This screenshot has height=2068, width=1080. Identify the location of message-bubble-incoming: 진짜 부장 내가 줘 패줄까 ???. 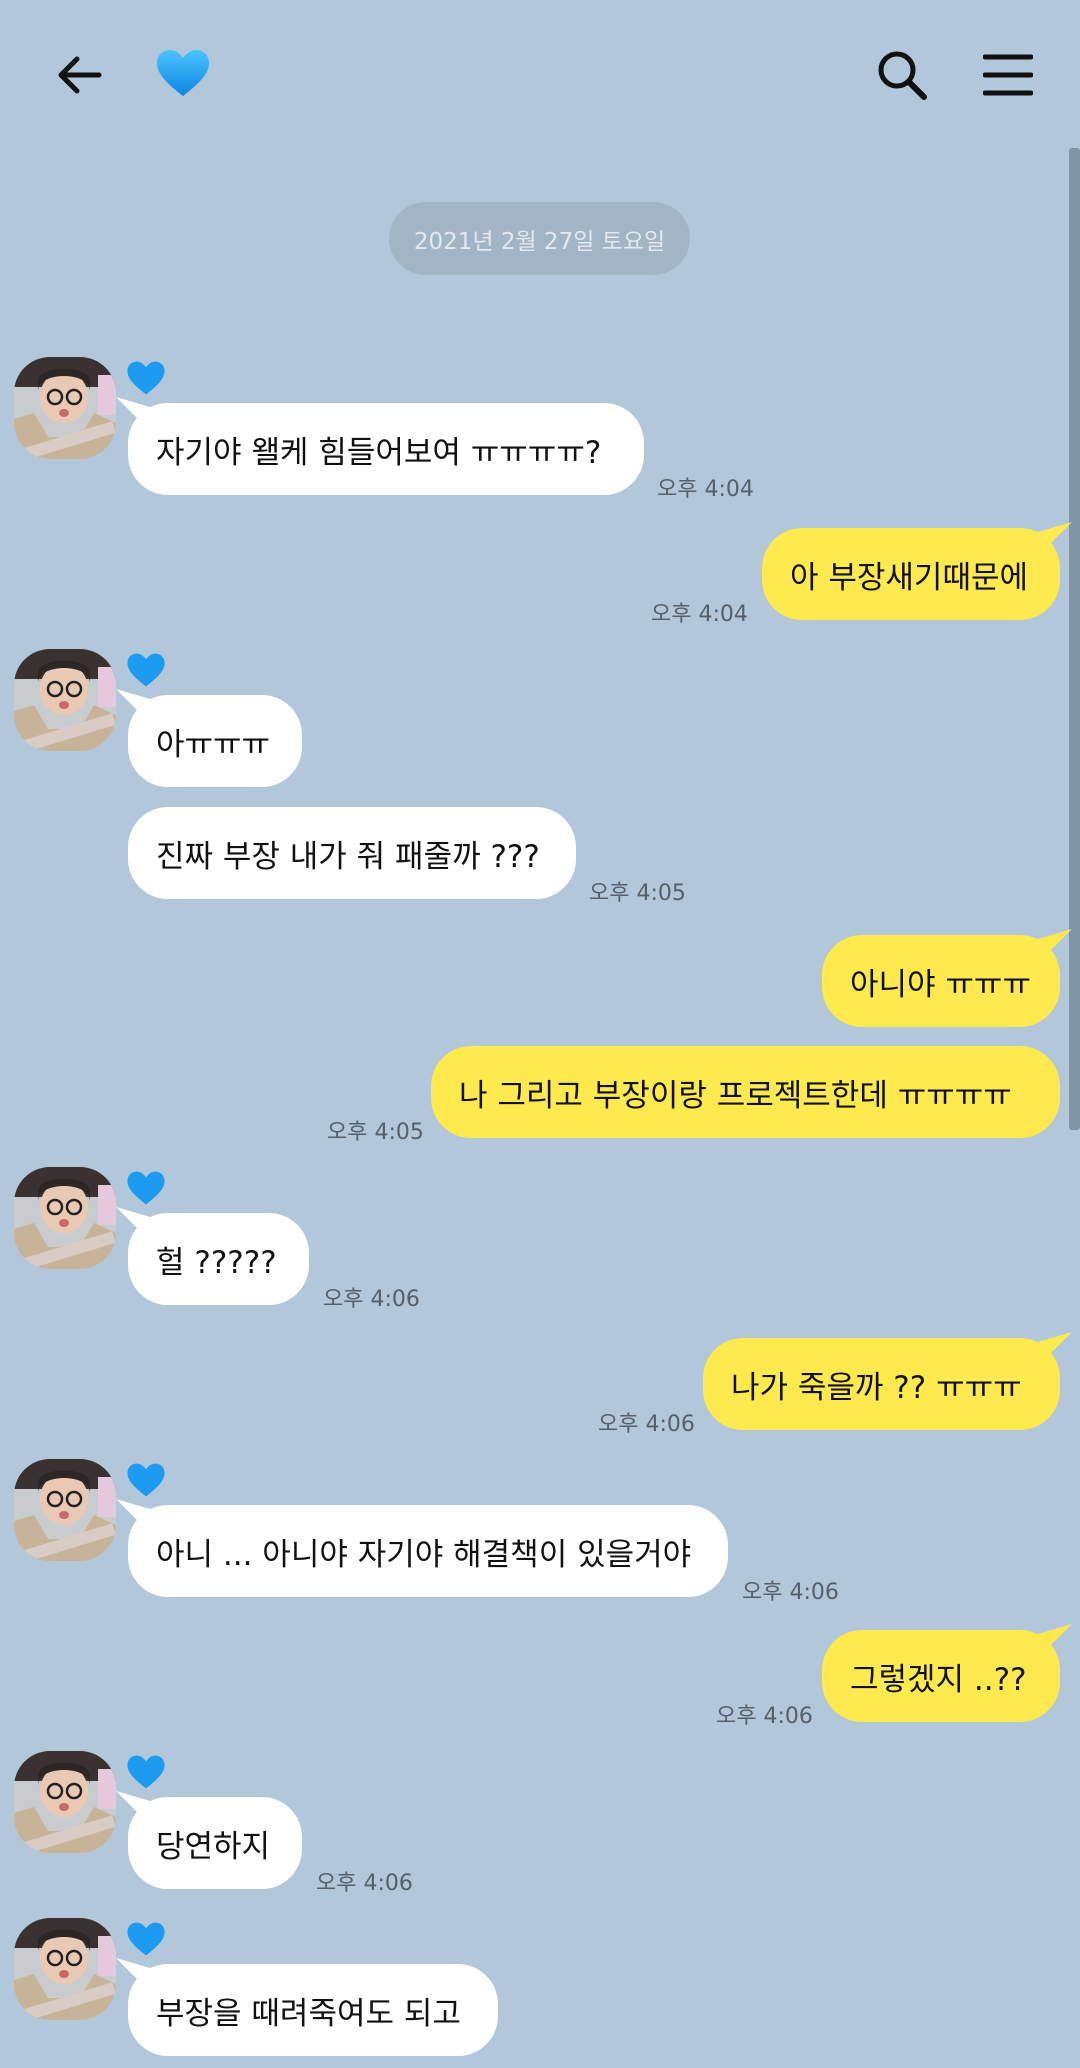
(352, 853).